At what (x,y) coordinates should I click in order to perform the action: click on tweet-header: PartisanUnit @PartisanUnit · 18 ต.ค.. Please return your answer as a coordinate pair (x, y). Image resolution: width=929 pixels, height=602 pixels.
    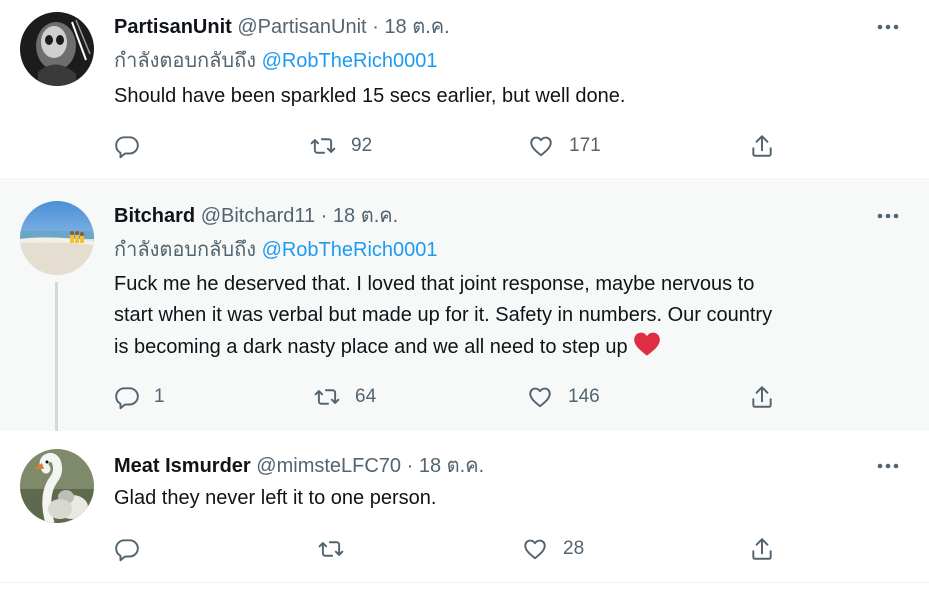
    Looking at the image, I should click on (282, 27).